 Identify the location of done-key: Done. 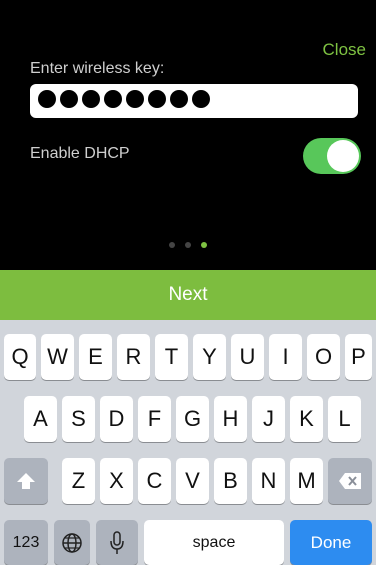
(331, 542).